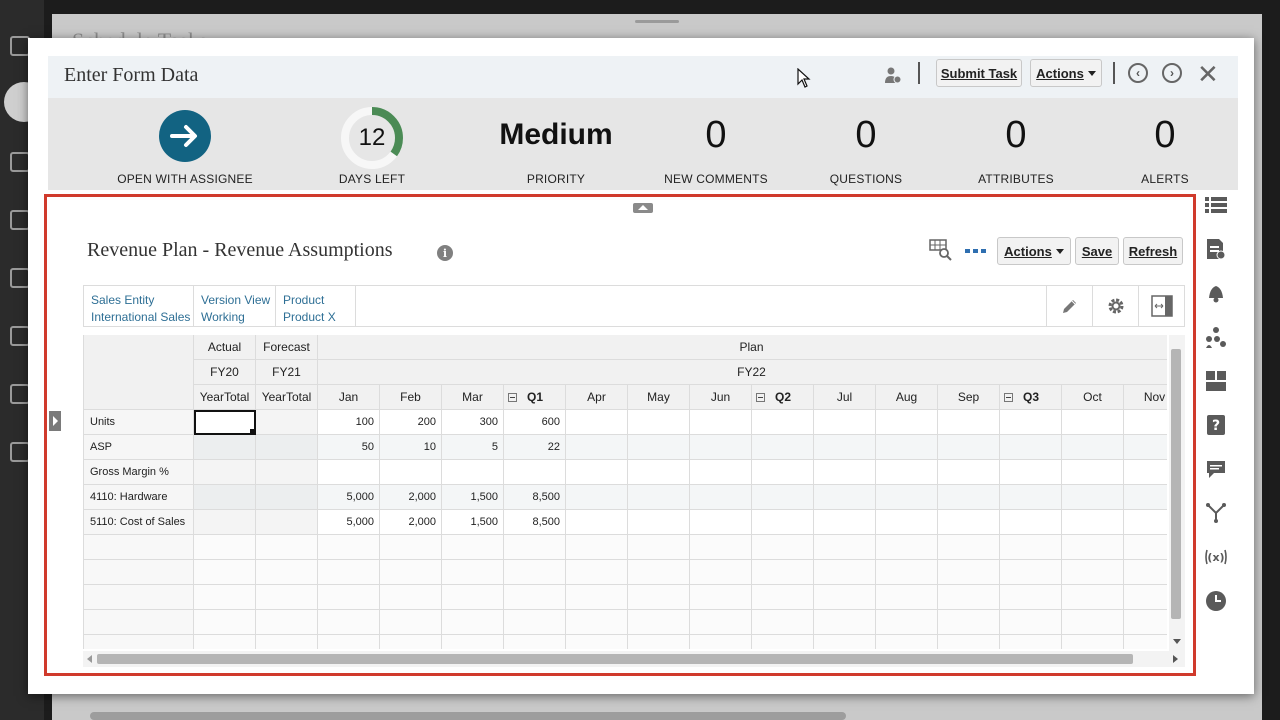 Image resolution: width=1280 pixels, height=720 pixels. I want to click on hierarchy-icon, so click(1216, 513).